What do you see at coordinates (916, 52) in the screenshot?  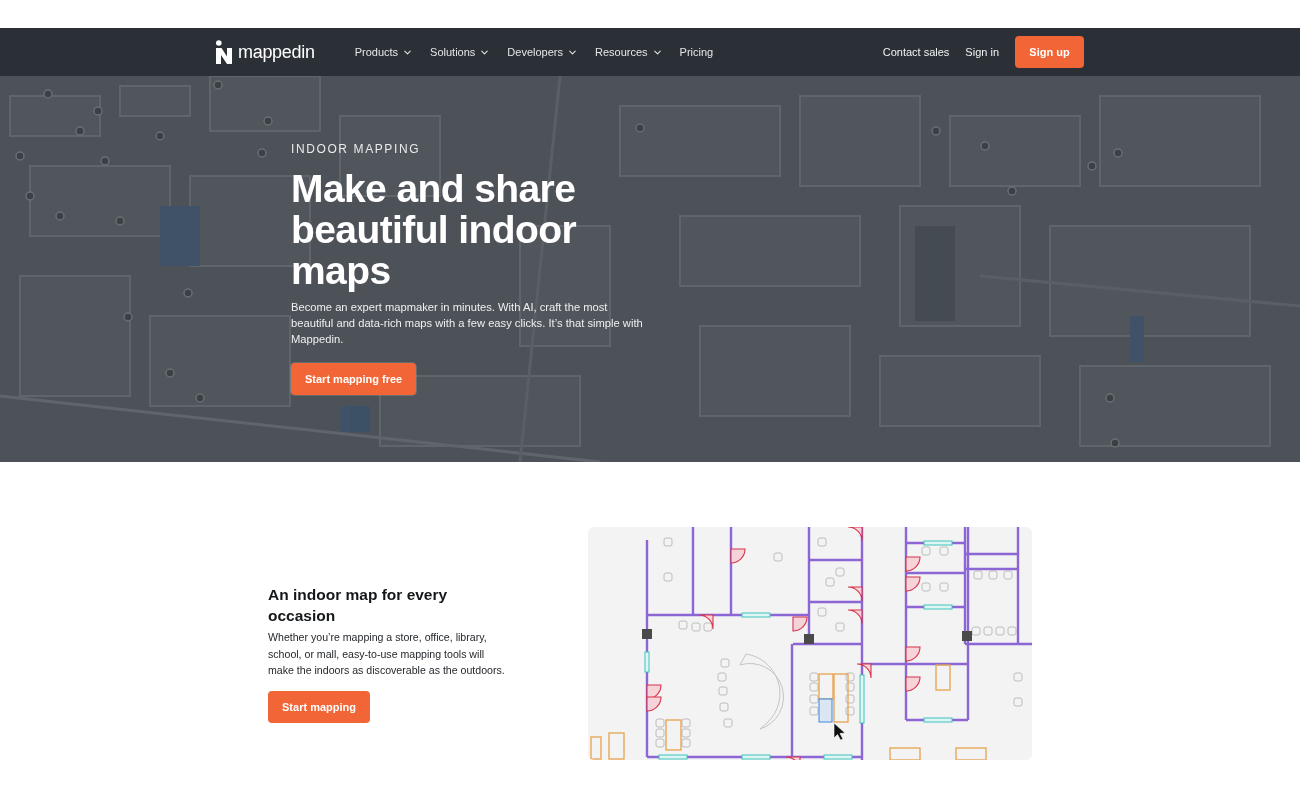 I see `nav-link: Contact sales` at bounding box center [916, 52].